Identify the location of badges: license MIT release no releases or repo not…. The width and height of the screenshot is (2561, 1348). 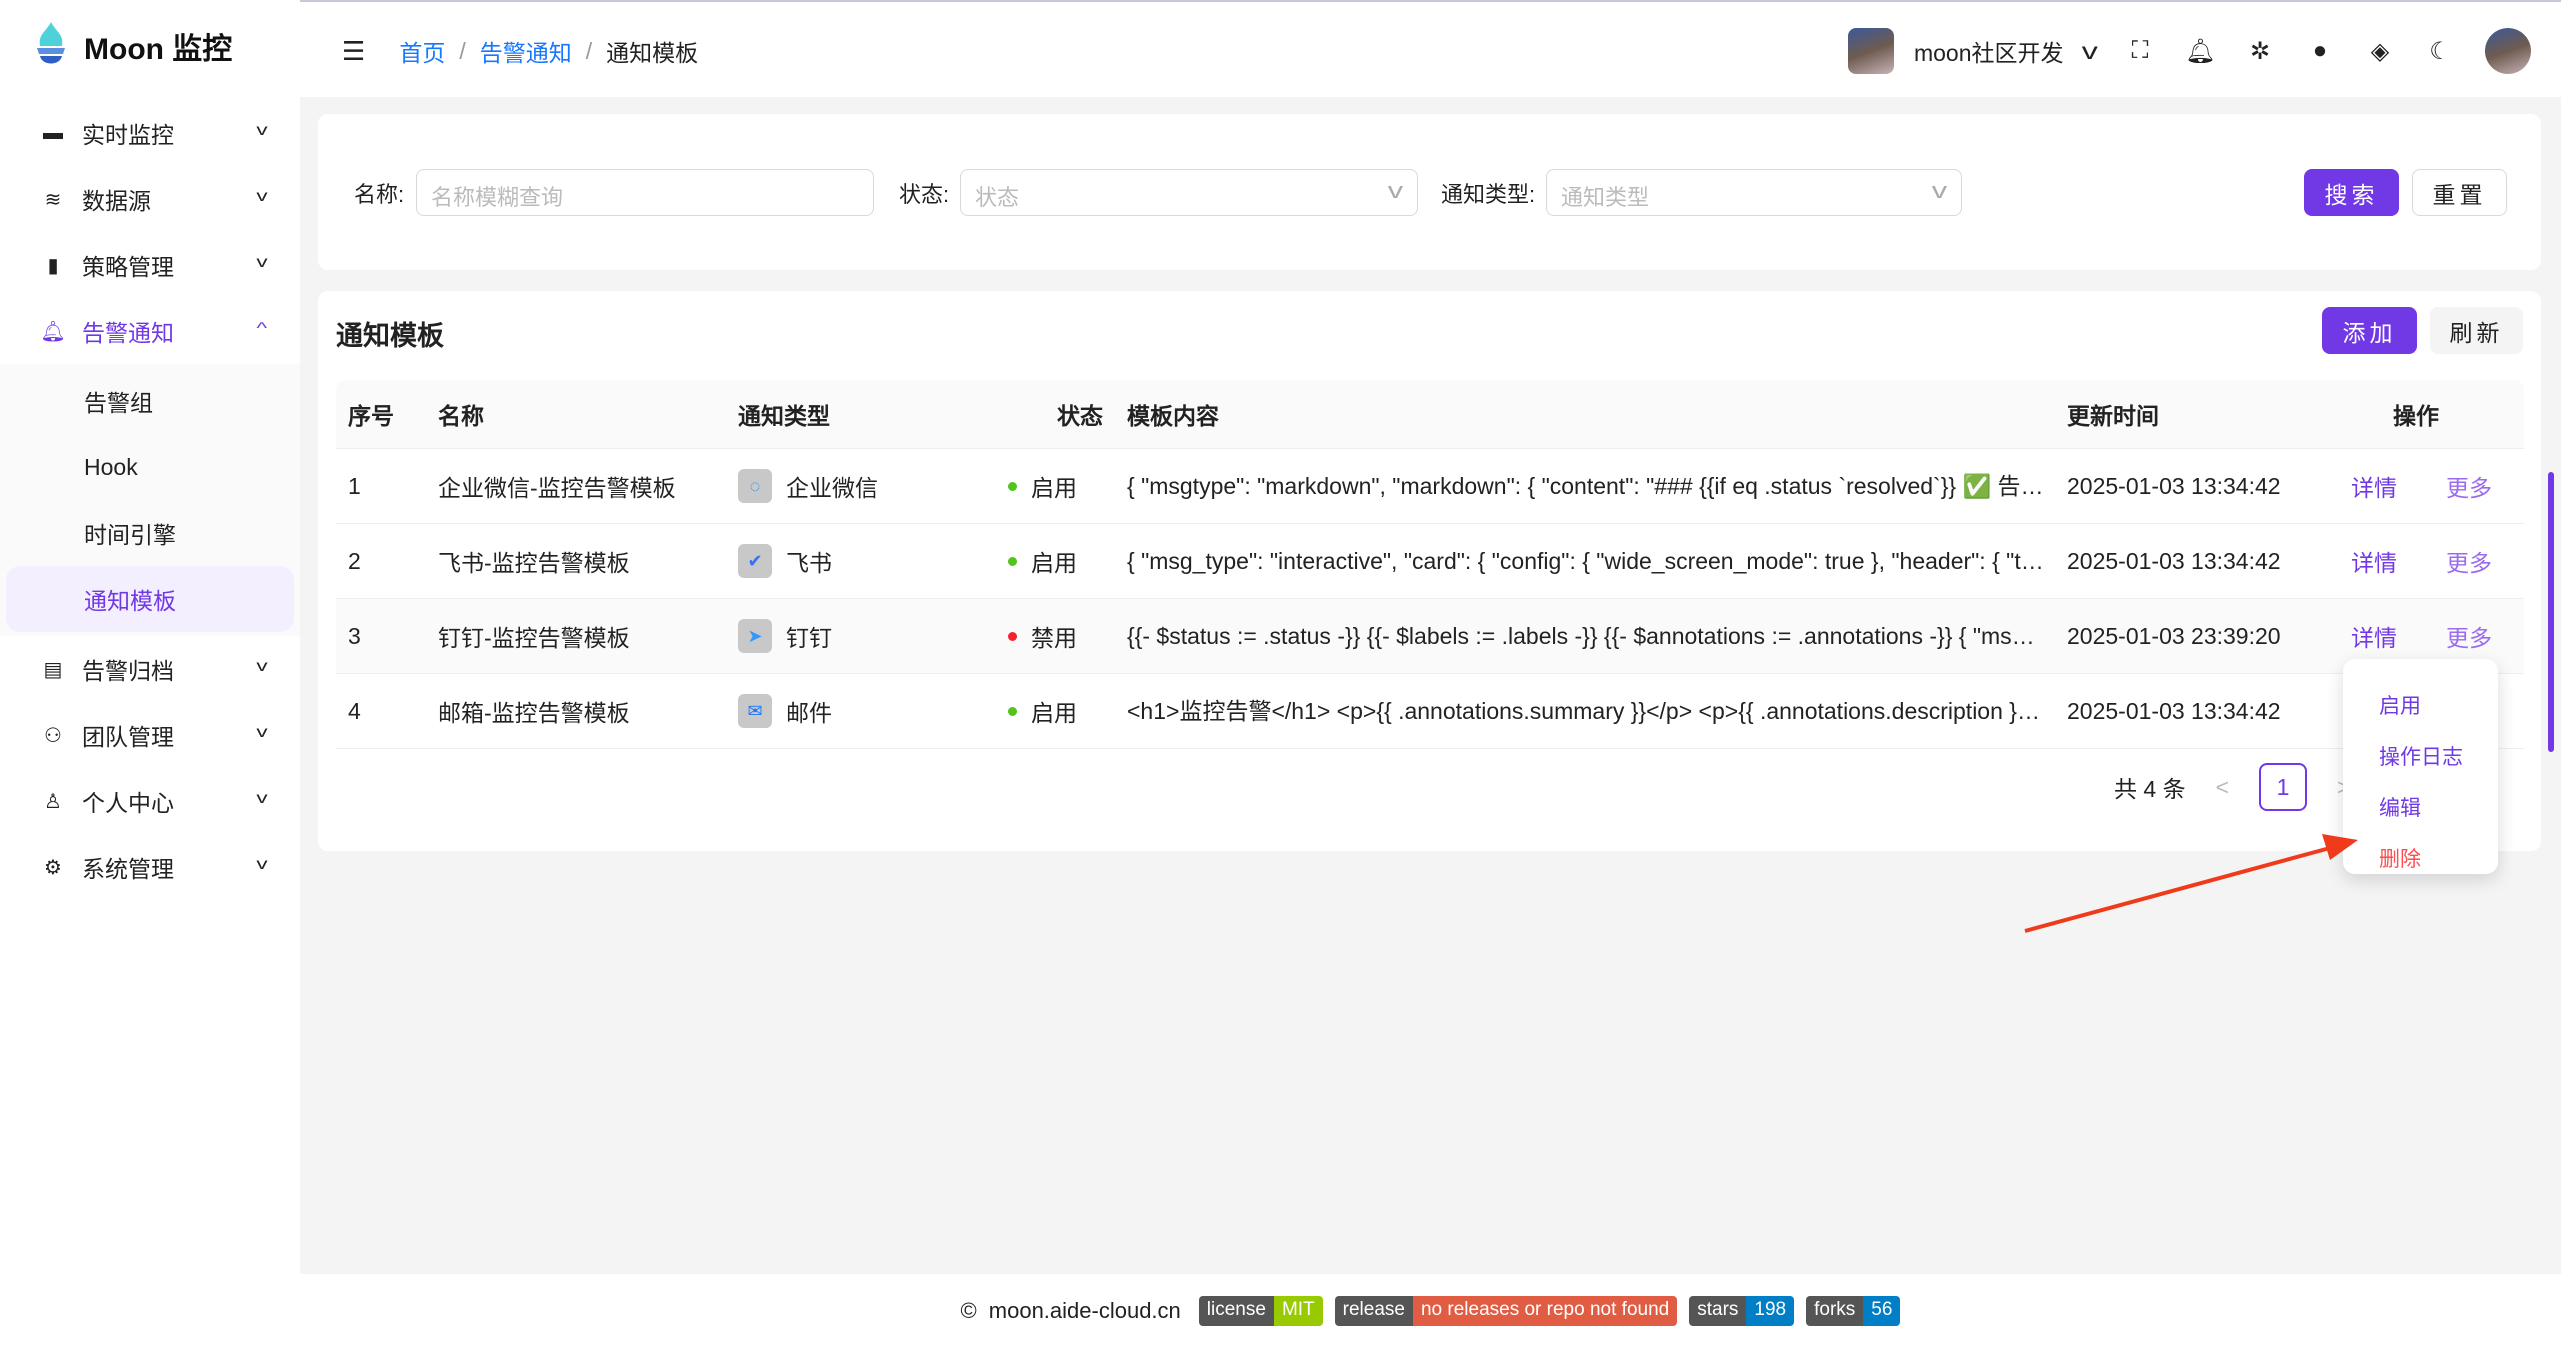
(1549, 1311).